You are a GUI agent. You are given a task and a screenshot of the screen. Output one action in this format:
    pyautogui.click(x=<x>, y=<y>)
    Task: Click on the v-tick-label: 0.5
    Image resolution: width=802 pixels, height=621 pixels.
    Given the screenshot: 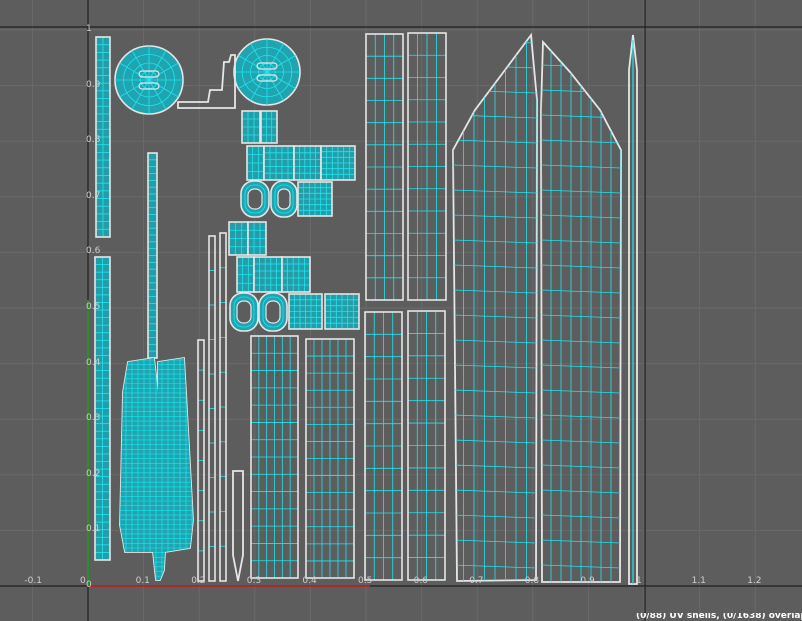 What is the action you would take?
    pyautogui.click(x=93, y=307)
    